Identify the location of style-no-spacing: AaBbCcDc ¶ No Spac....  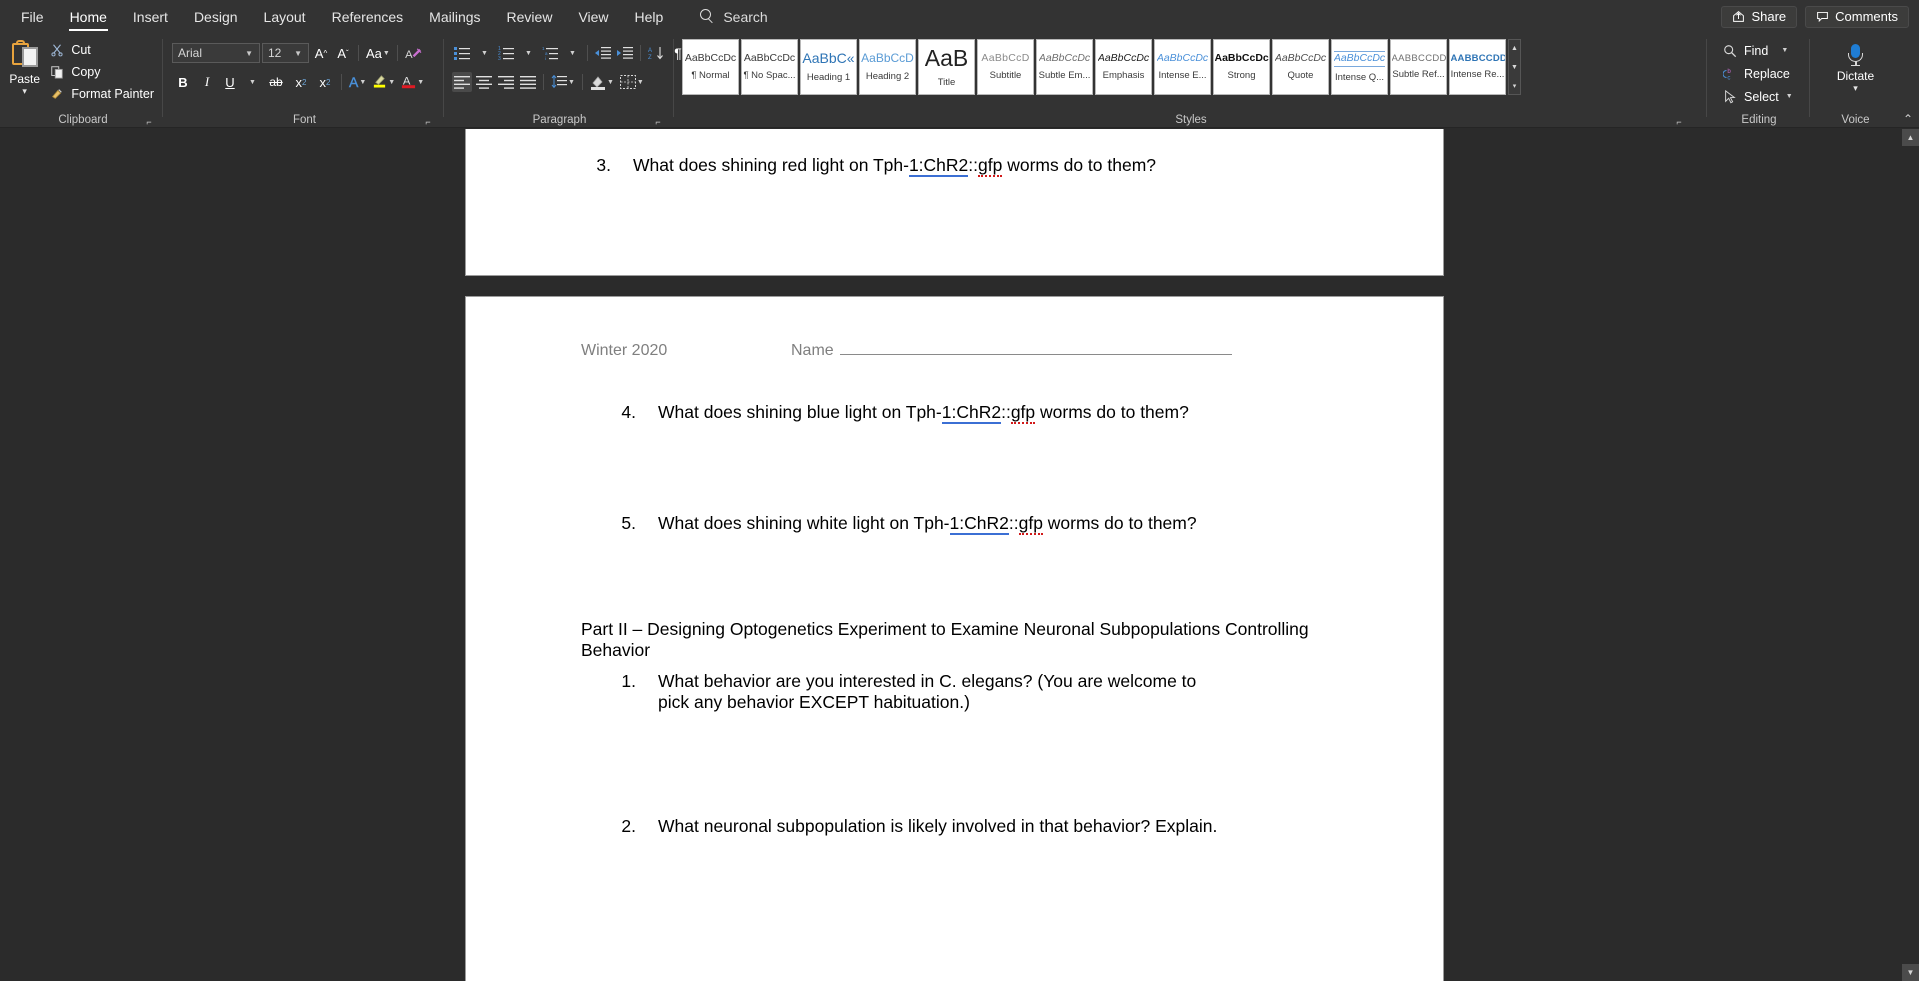
(769, 67).